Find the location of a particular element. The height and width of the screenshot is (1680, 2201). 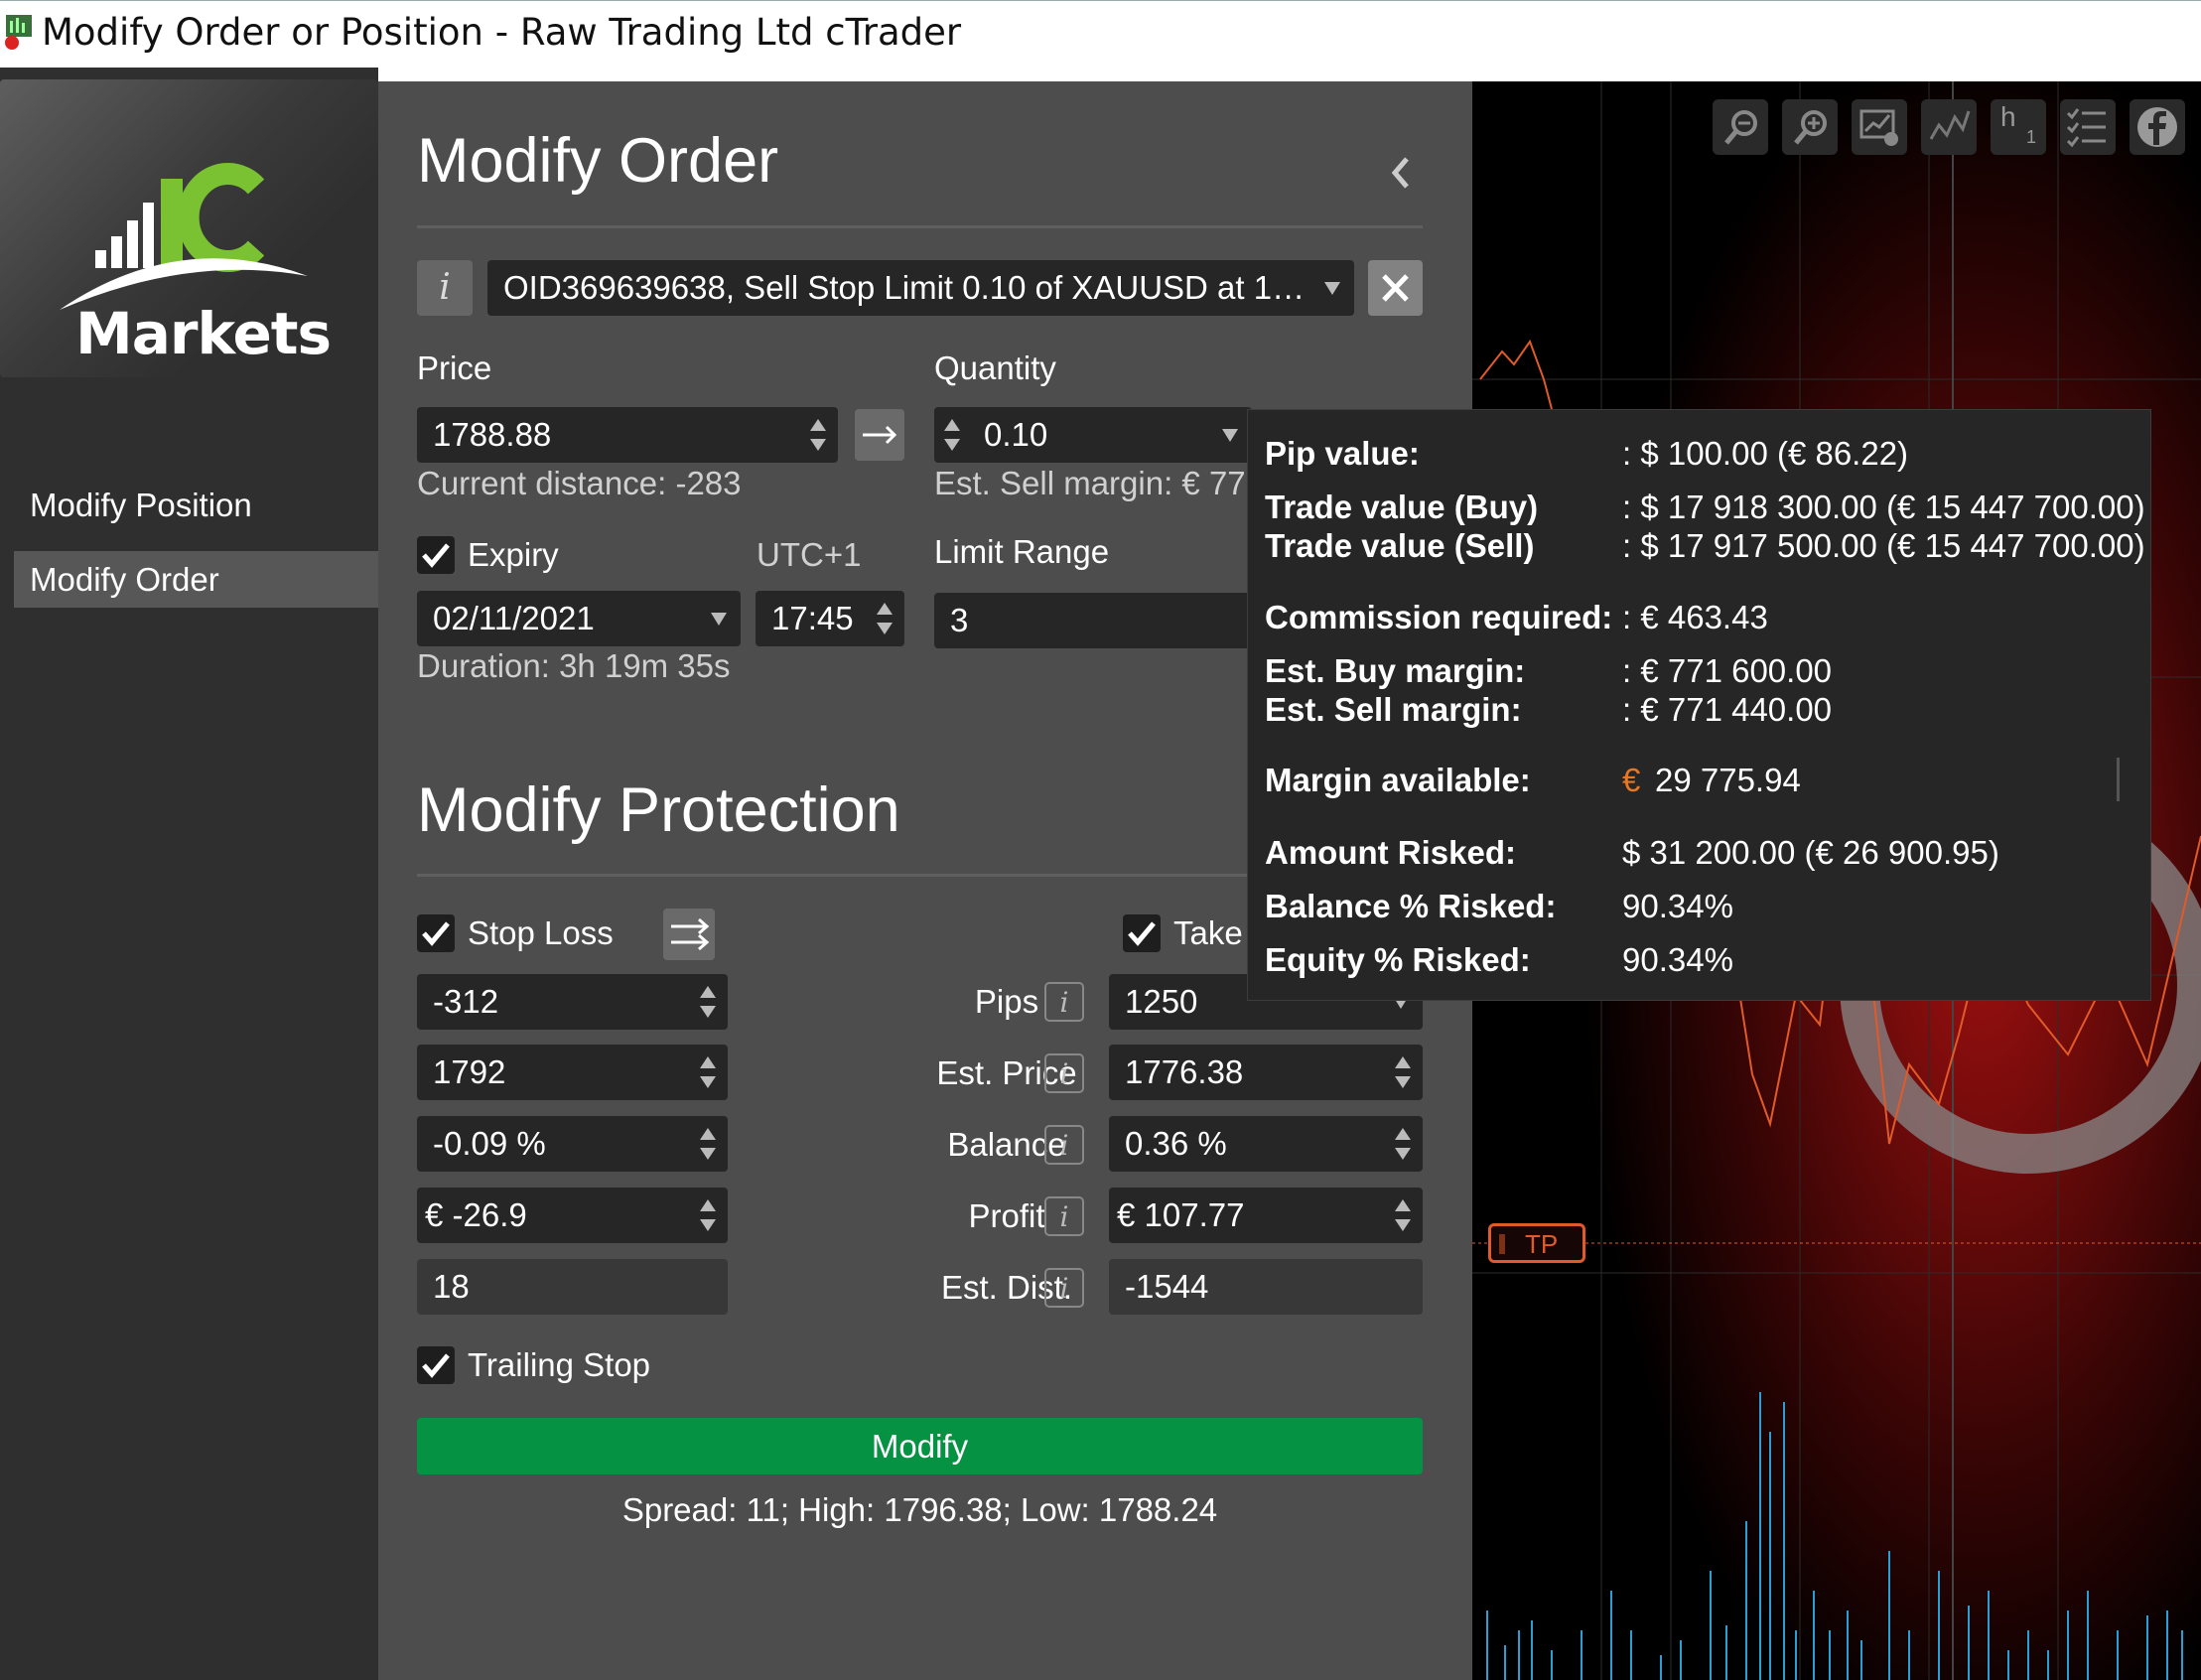

chart-toolbar: h1 is located at coordinates (1957, 129).